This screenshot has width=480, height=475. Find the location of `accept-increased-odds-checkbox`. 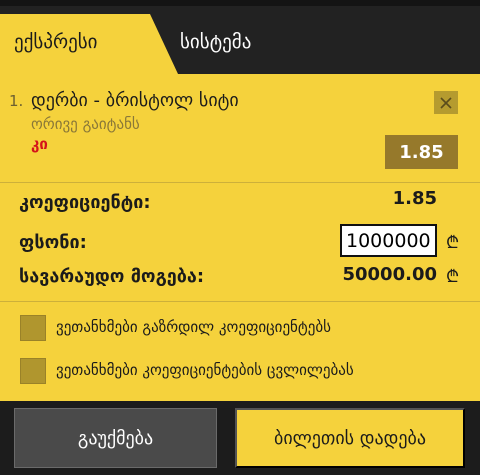

accept-increased-odds-checkbox is located at coordinates (33, 328).